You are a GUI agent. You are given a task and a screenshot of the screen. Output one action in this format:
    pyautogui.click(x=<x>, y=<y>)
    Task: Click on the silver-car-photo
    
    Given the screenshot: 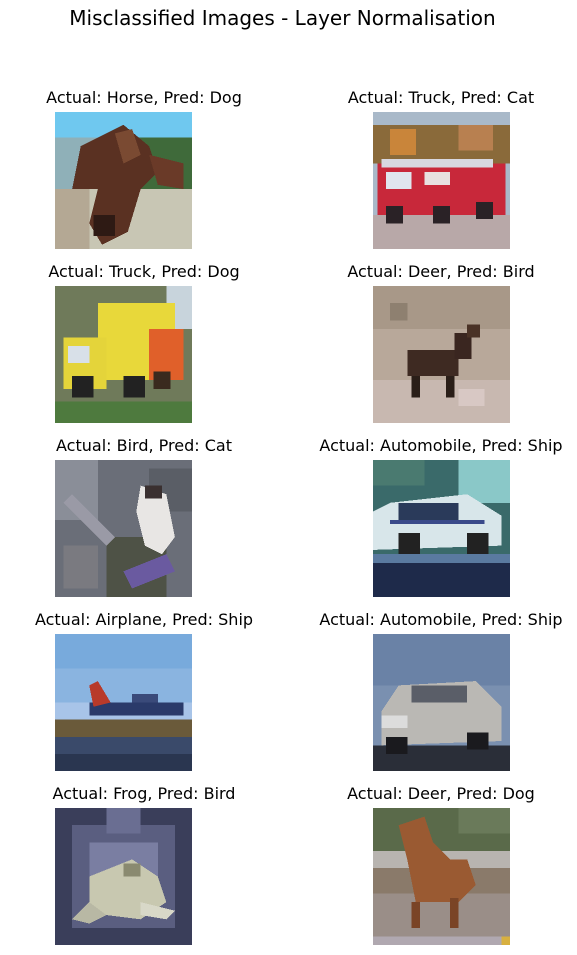 What is the action you would take?
    pyautogui.click(x=441, y=702)
    